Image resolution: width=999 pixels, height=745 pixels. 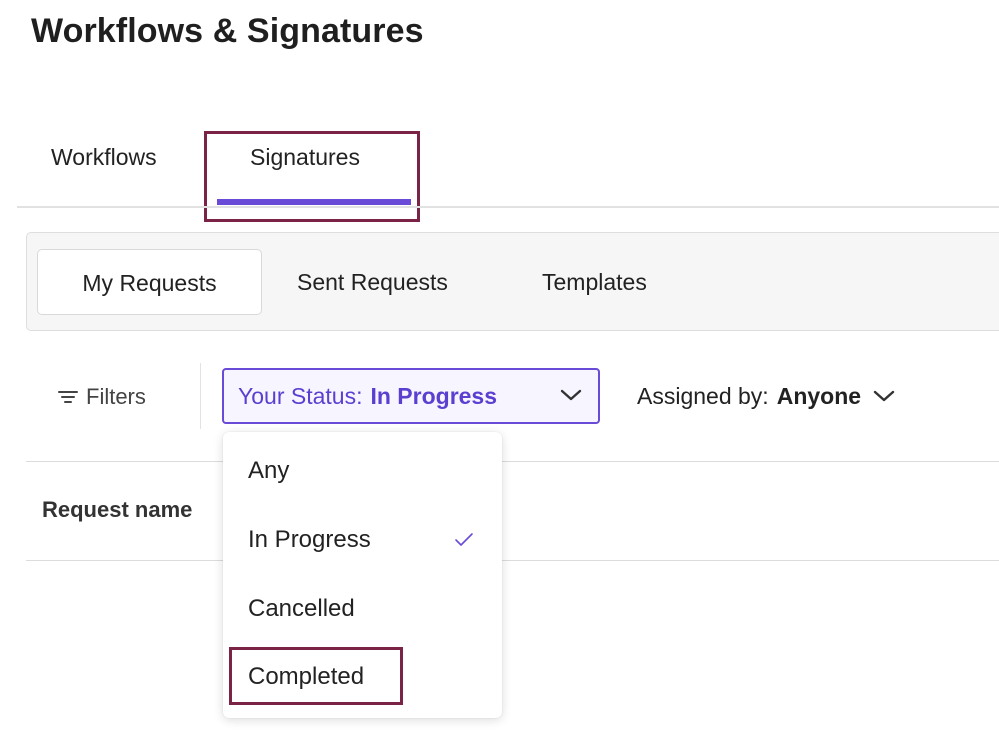 I want to click on assigned-by-label: Assigned by:, so click(x=703, y=396).